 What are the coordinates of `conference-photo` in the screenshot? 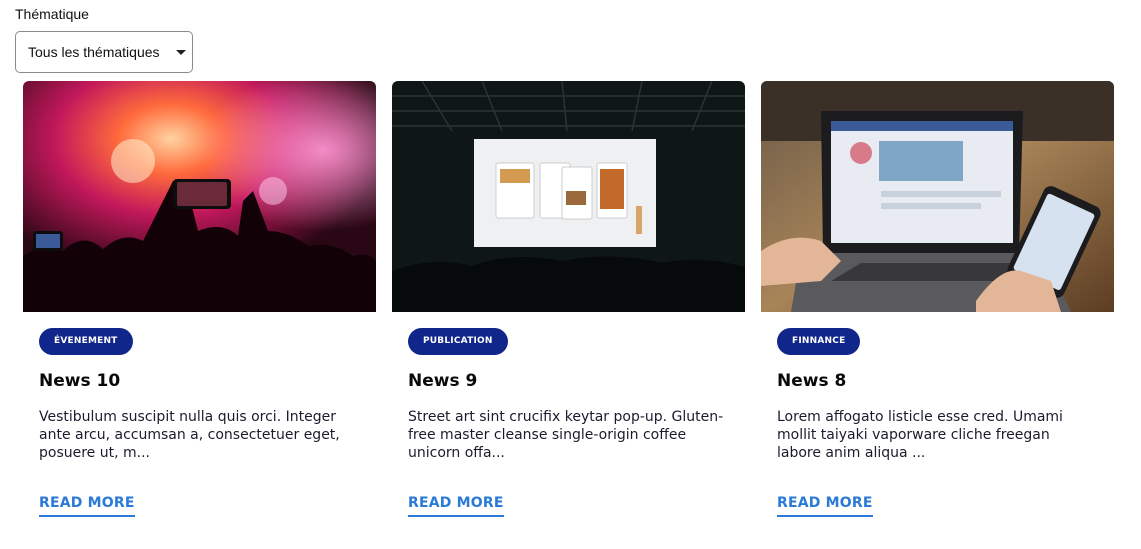 It's located at (568, 196).